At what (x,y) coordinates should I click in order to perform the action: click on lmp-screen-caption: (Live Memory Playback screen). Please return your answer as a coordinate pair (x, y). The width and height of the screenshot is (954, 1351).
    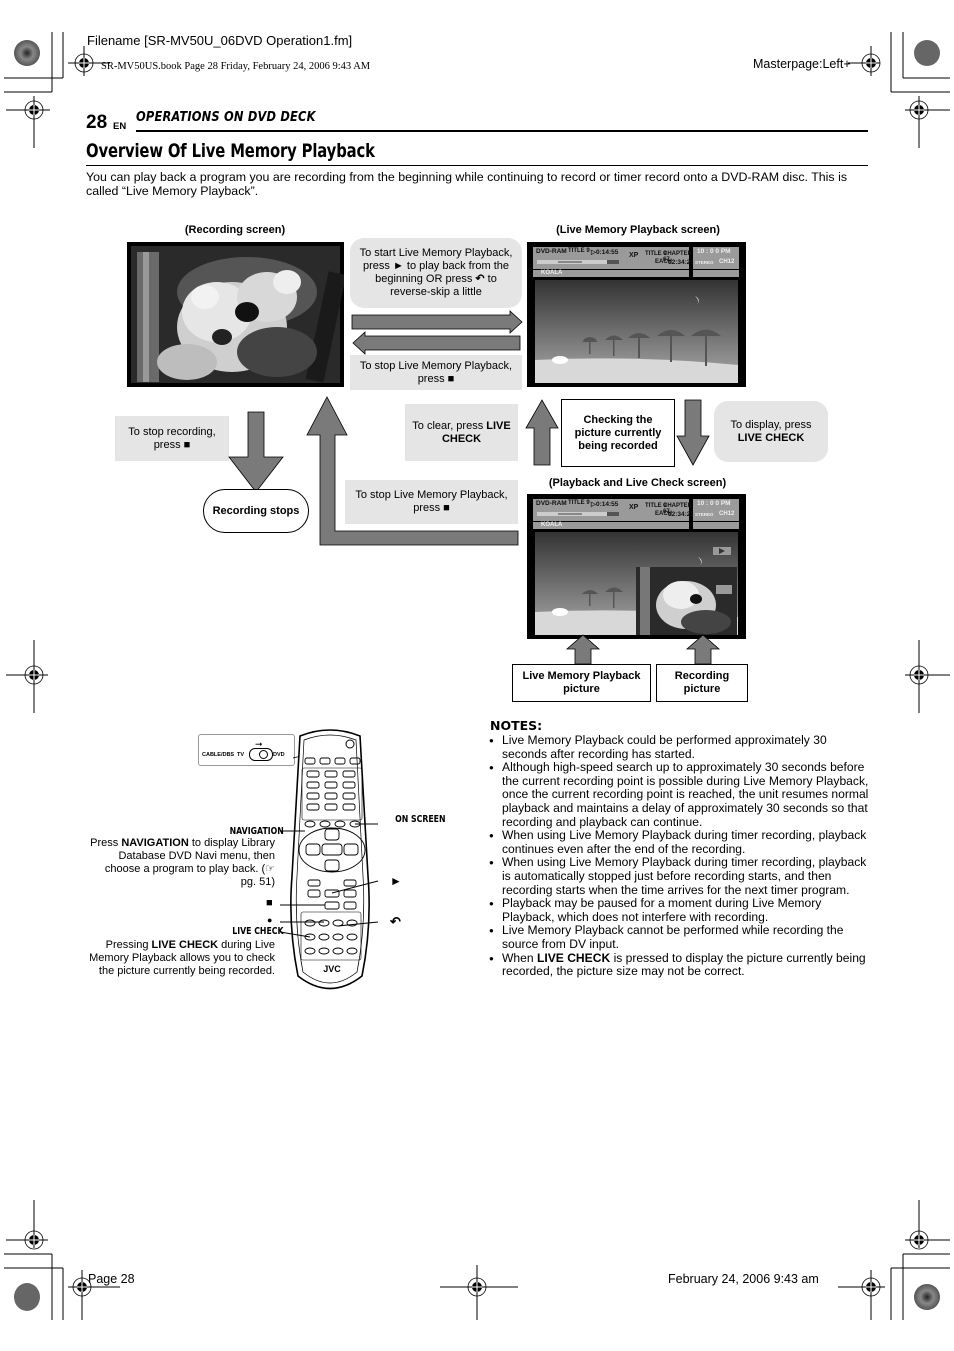
    Looking at the image, I should click on (638, 230).